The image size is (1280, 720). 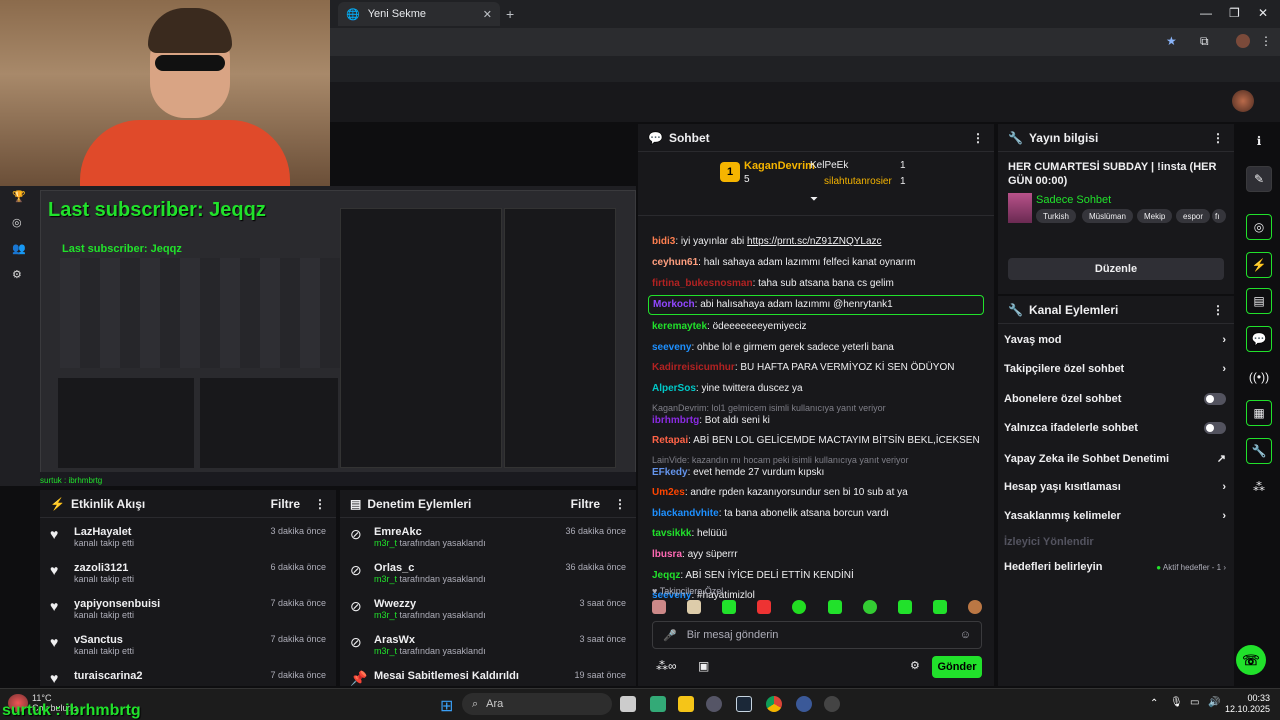 What do you see at coordinates (510, 14) in the screenshot?
I see `new-tab-icon: +` at bounding box center [510, 14].